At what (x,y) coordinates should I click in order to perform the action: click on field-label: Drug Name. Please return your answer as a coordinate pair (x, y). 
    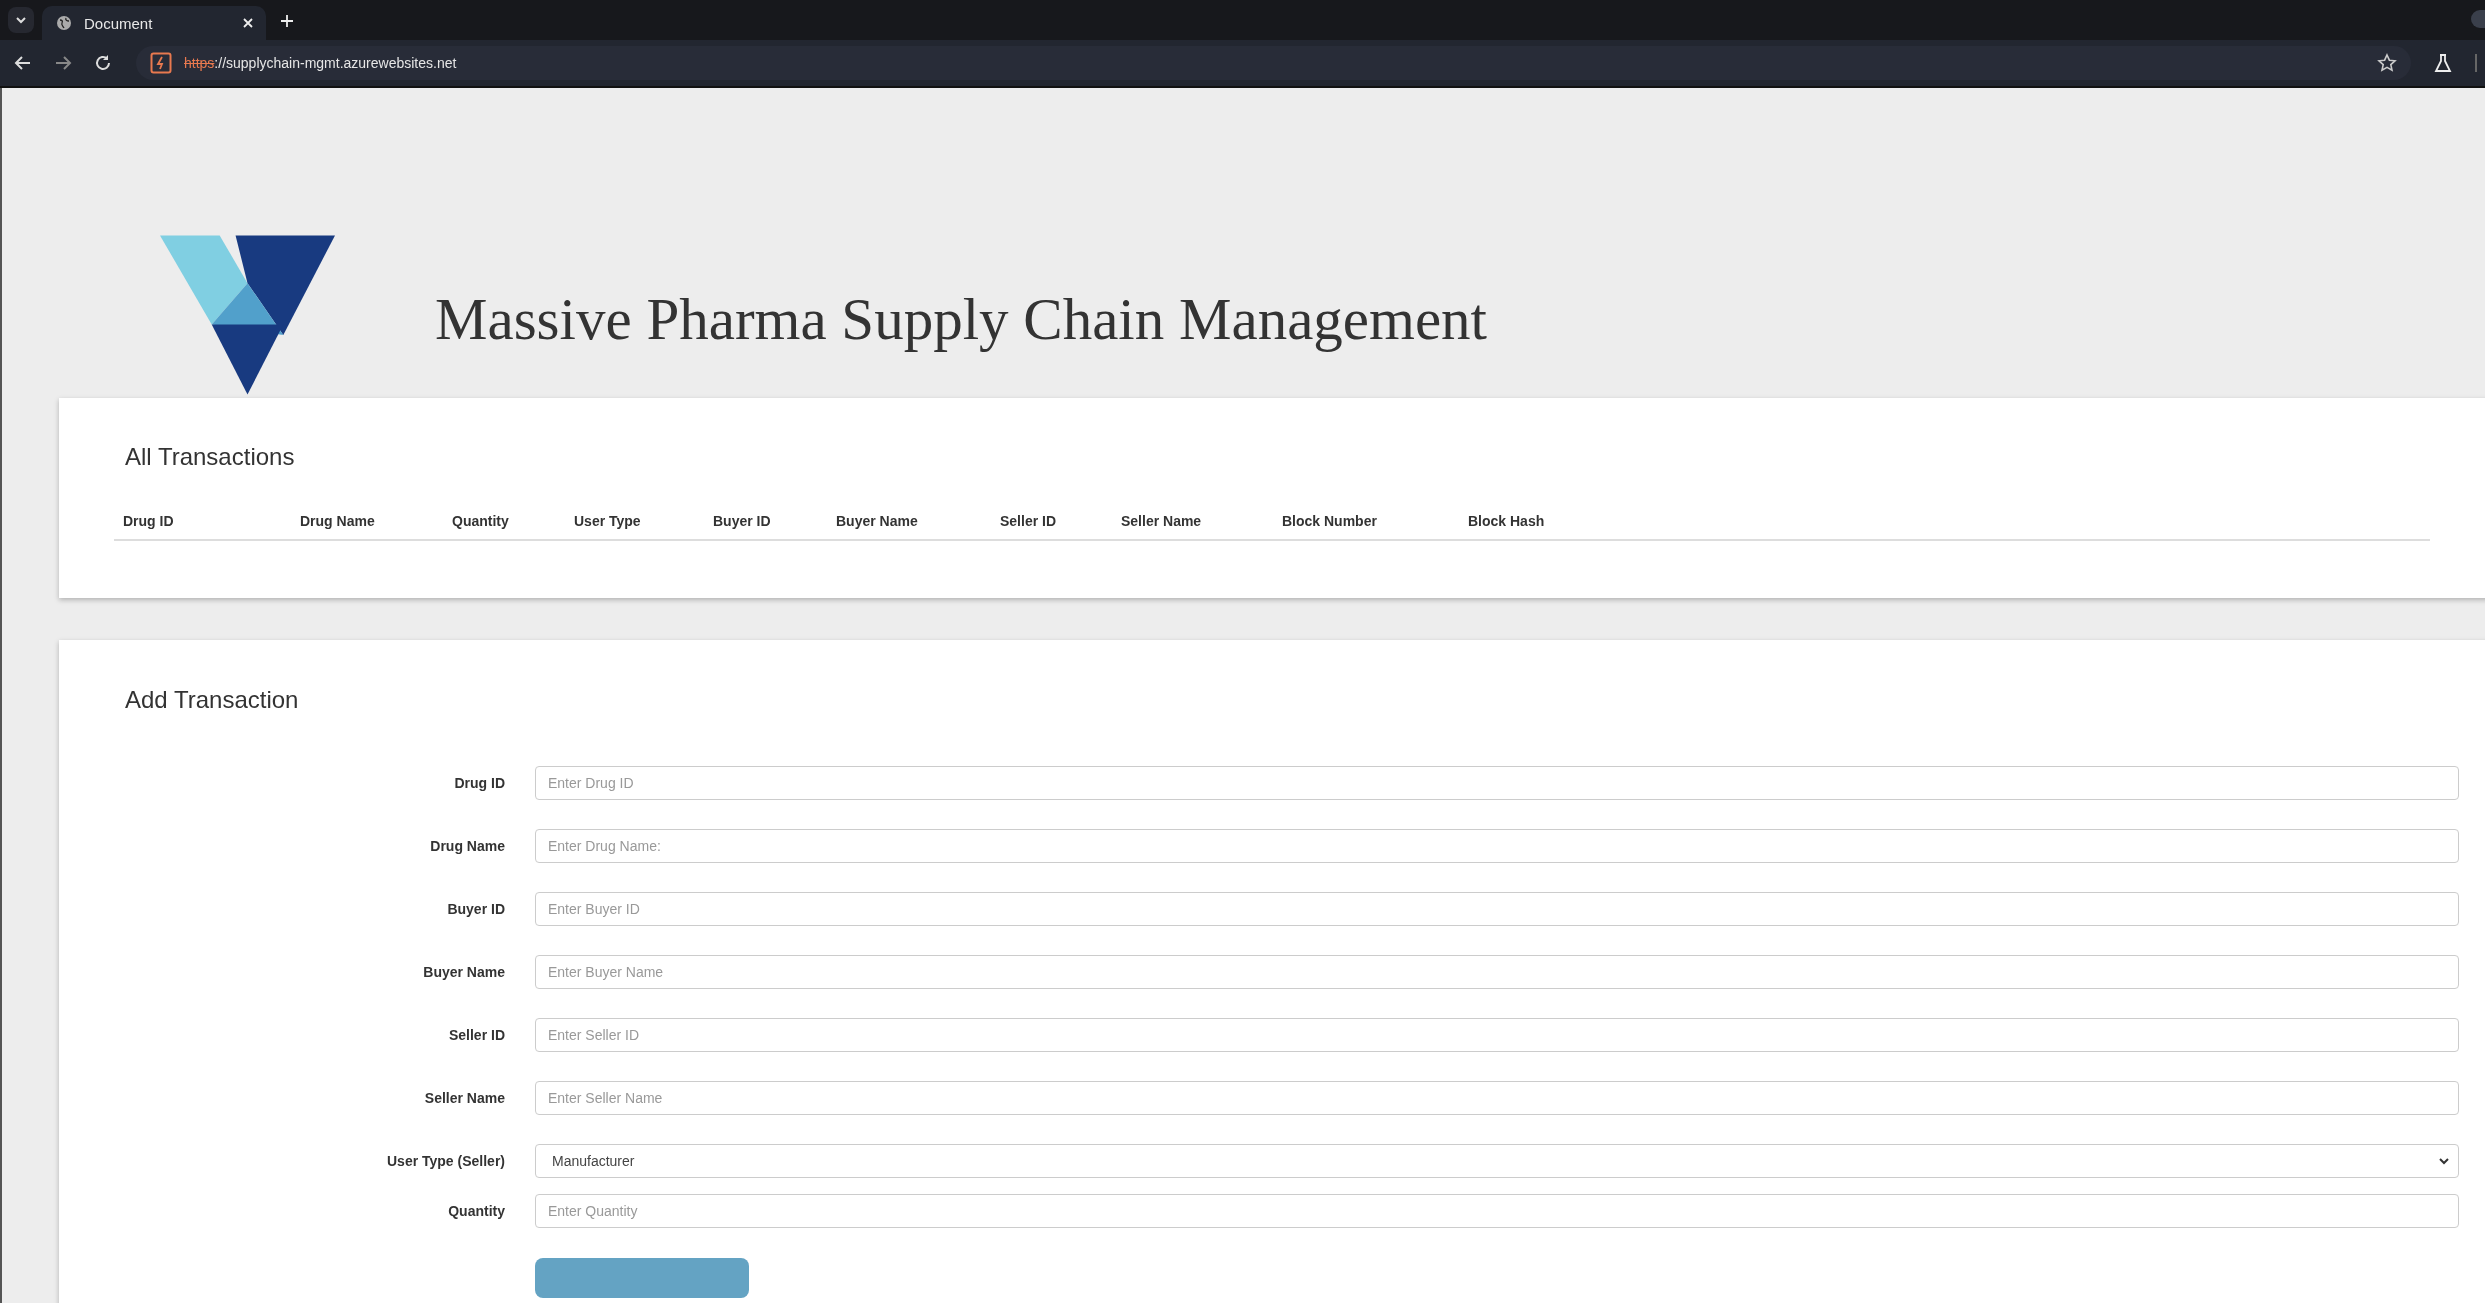
    Looking at the image, I should click on (467, 846).